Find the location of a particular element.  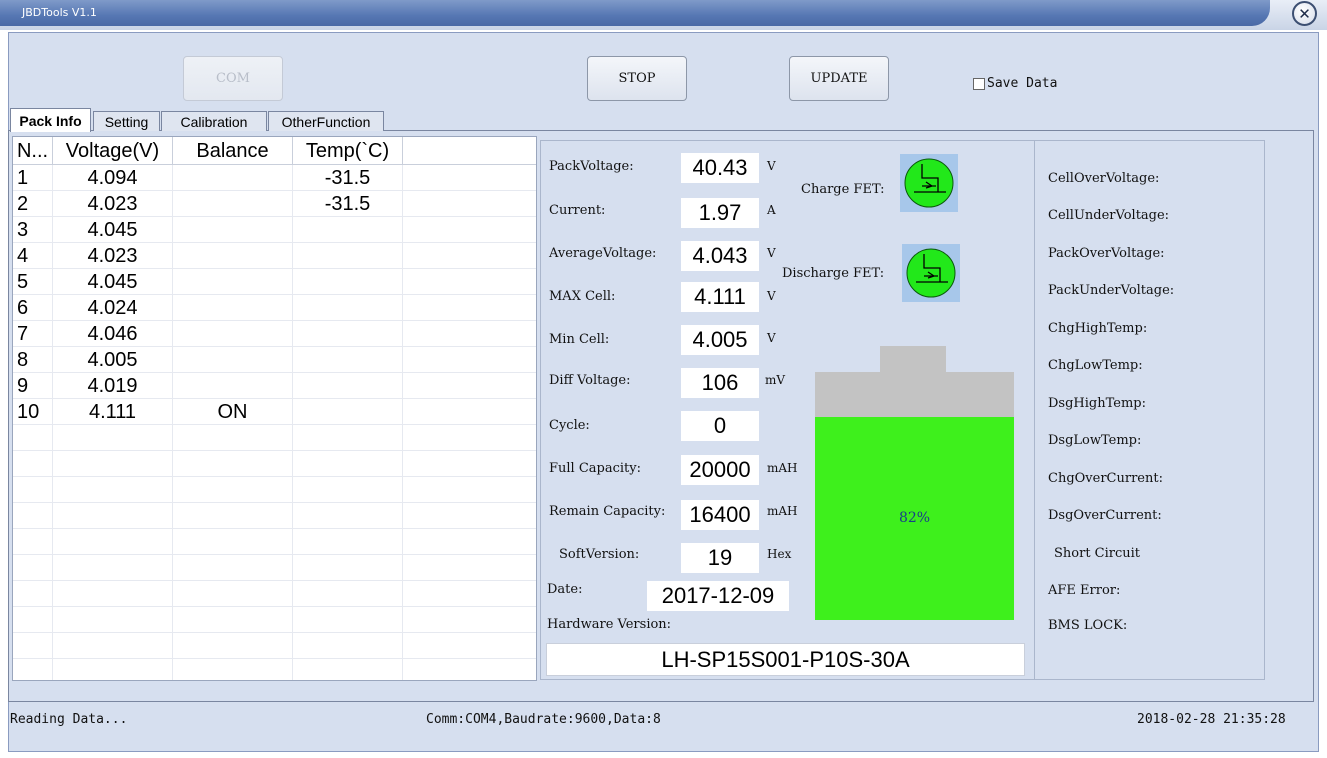

battery-gauge: 82% is located at coordinates (914, 496).